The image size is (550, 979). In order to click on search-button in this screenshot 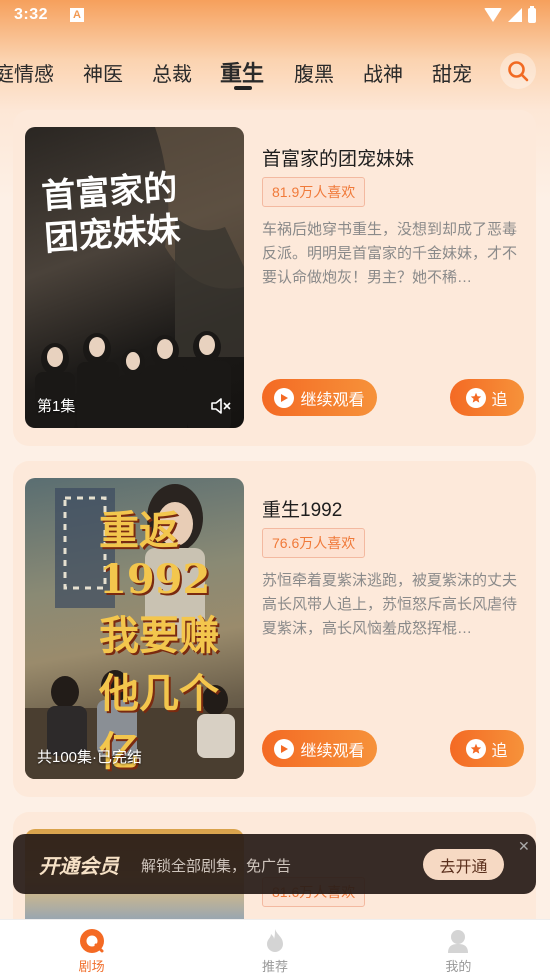, I will do `click(518, 71)`.